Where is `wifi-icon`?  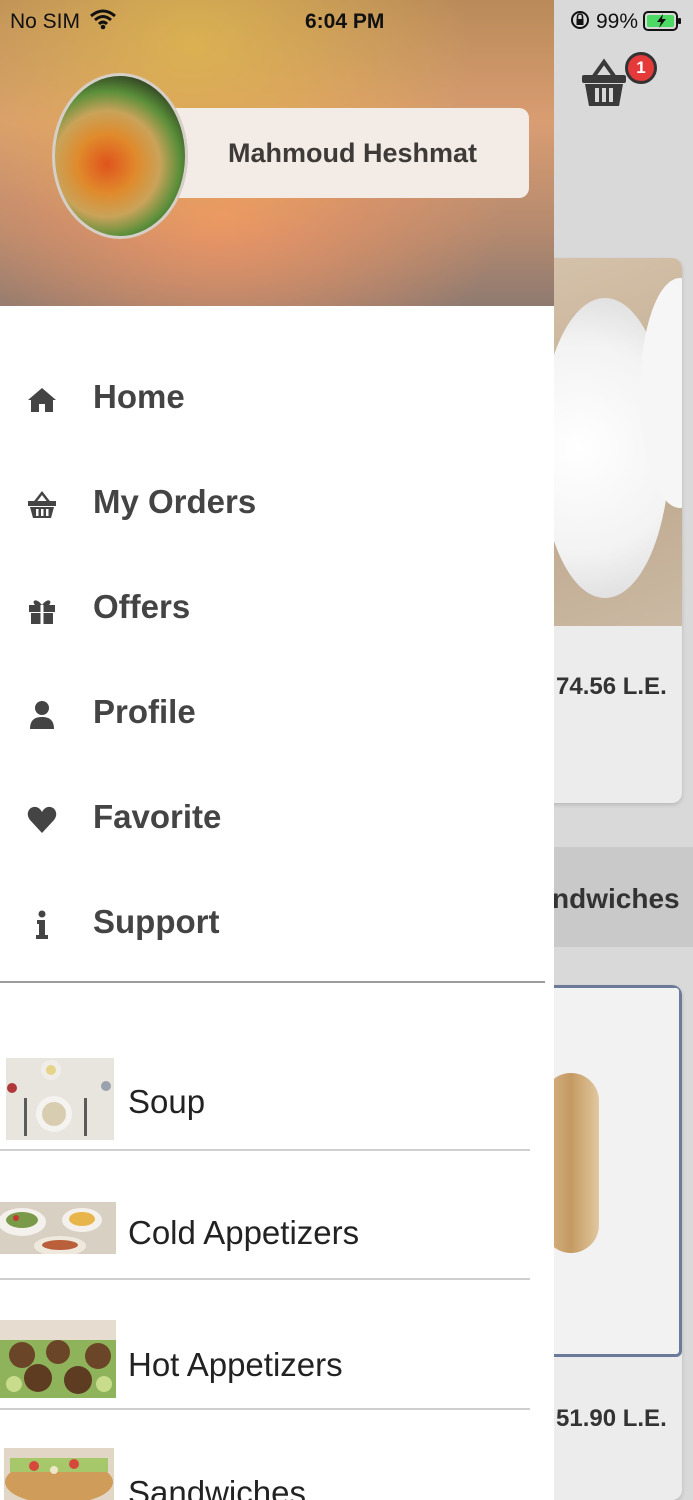 wifi-icon is located at coordinates (103, 19).